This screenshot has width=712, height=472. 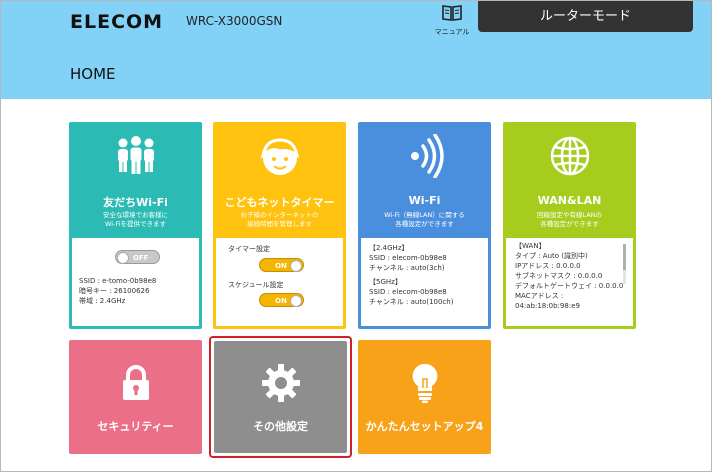 I want to click on kids-timer-panel: タイマー設定 ON スケジュール設定 ON, so click(x=279, y=282).